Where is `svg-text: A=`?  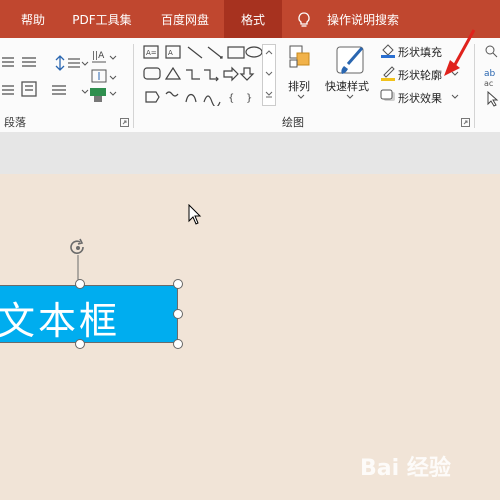 svg-text: A= is located at coordinates (151, 53).